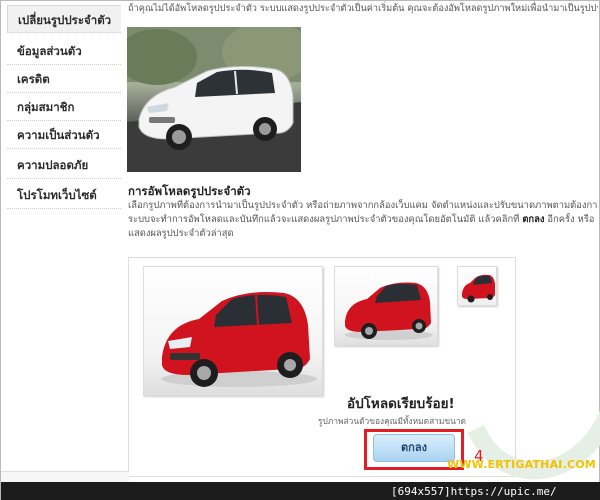 This screenshot has height=500, width=600. What do you see at coordinates (569, 220) in the screenshot?
I see `upload-desc-line-2-post: อีกครั้ง หรือ` at bounding box center [569, 220].